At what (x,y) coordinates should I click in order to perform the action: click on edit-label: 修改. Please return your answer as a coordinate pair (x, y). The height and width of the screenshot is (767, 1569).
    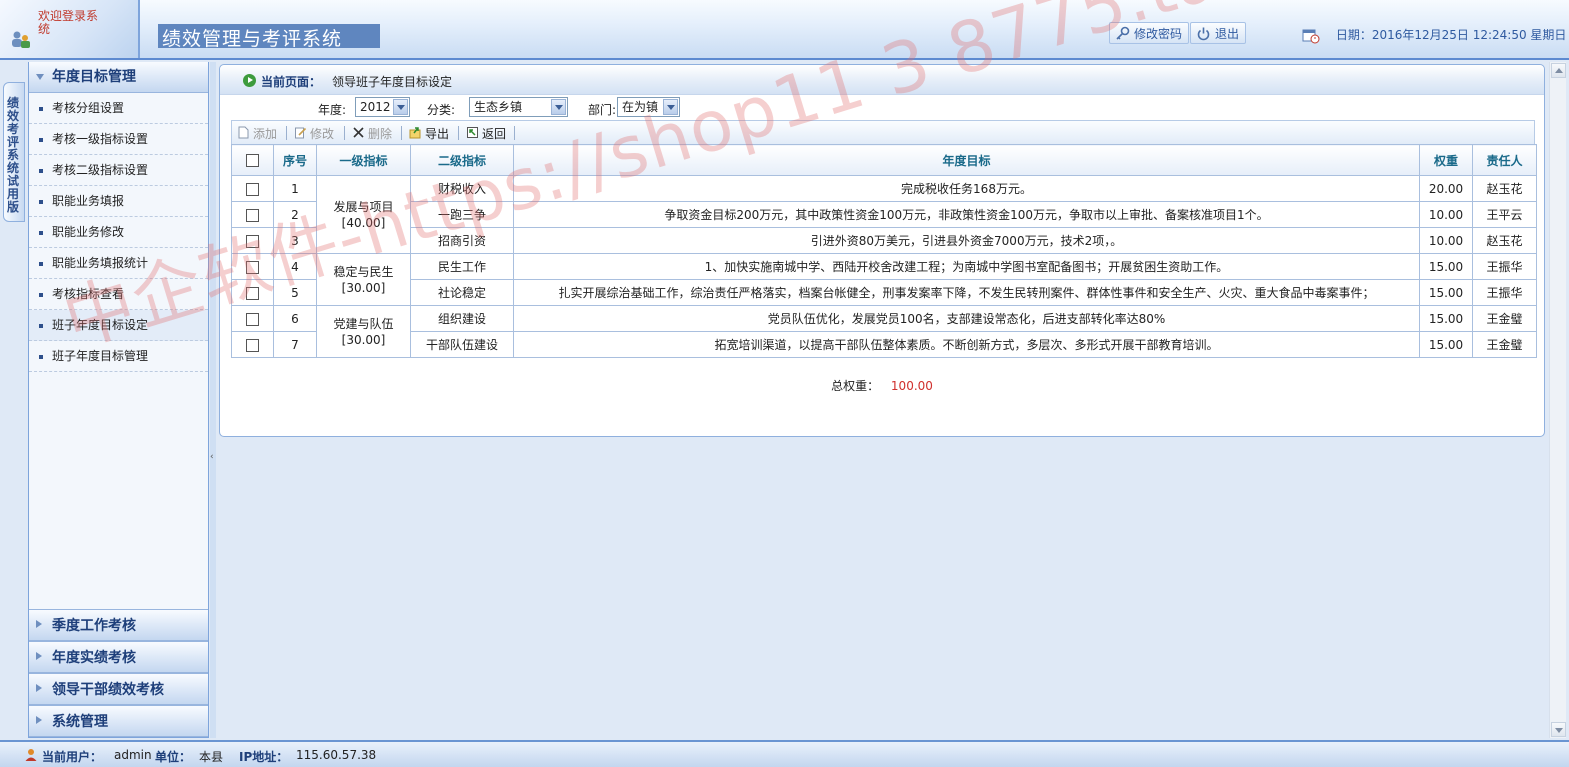
    Looking at the image, I should click on (322, 134).